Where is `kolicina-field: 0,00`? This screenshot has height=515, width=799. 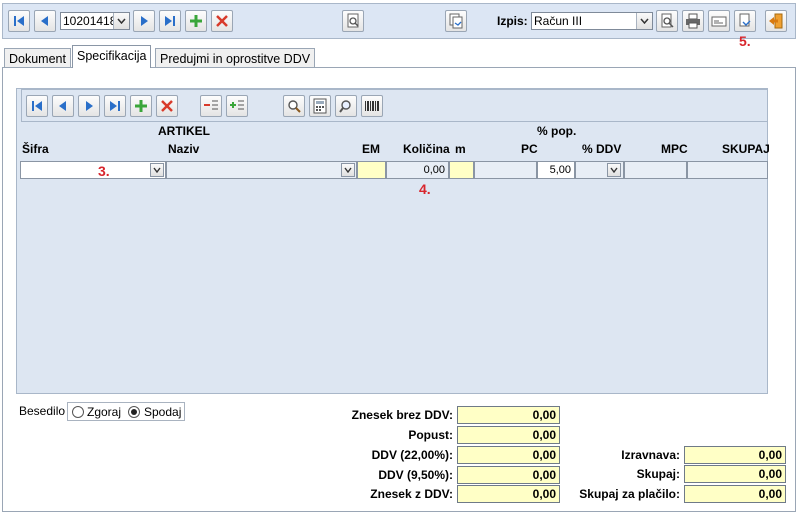 kolicina-field: 0,00 is located at coordinates (417, 170).